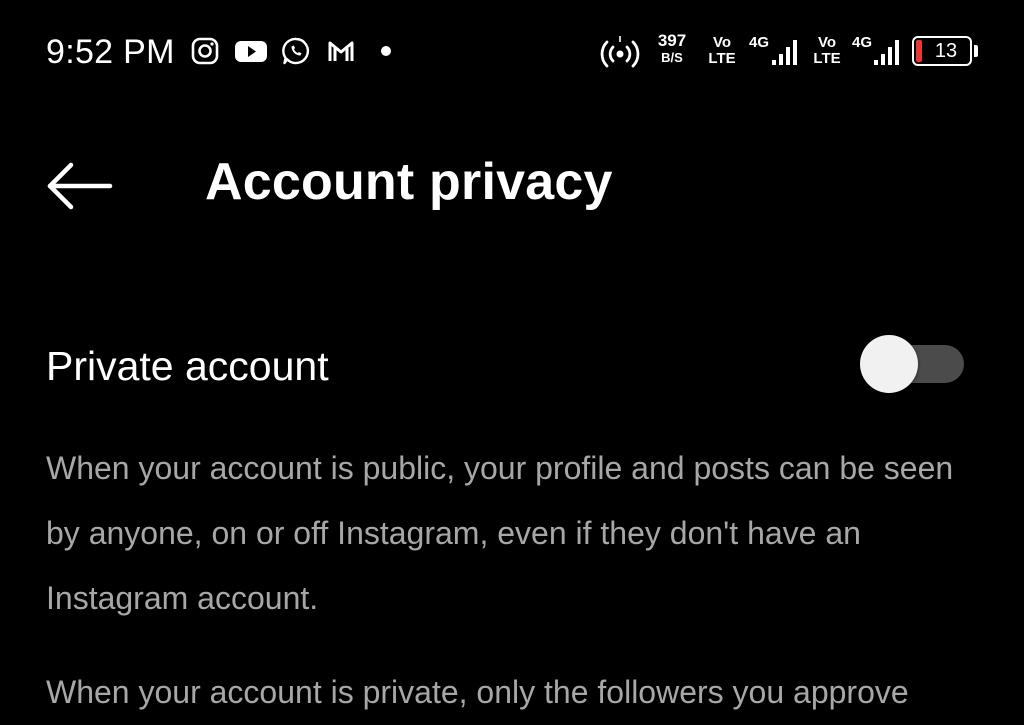  Describe the element at coordinates (512, 368) in the screenshot. I see `private-account-row: Private account` at that location.